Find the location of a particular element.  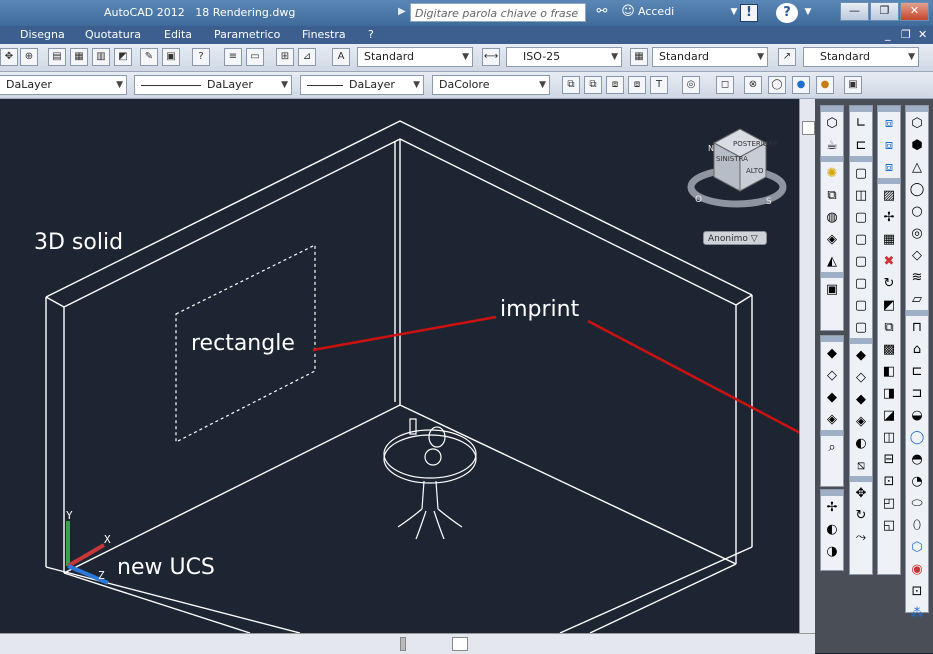

horizontal-scroll-thumb is located at coordinates (460, 644).